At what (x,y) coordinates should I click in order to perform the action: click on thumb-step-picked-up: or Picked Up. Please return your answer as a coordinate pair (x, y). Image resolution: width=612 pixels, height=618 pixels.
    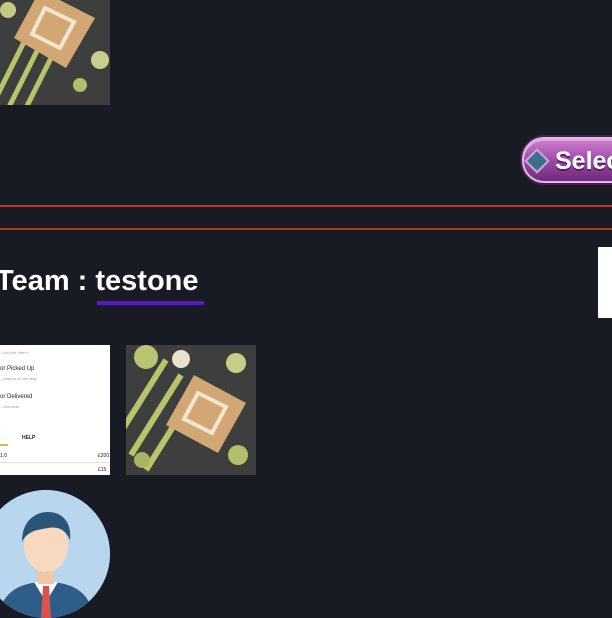
    Looking at the image, I should click on (17, 369).